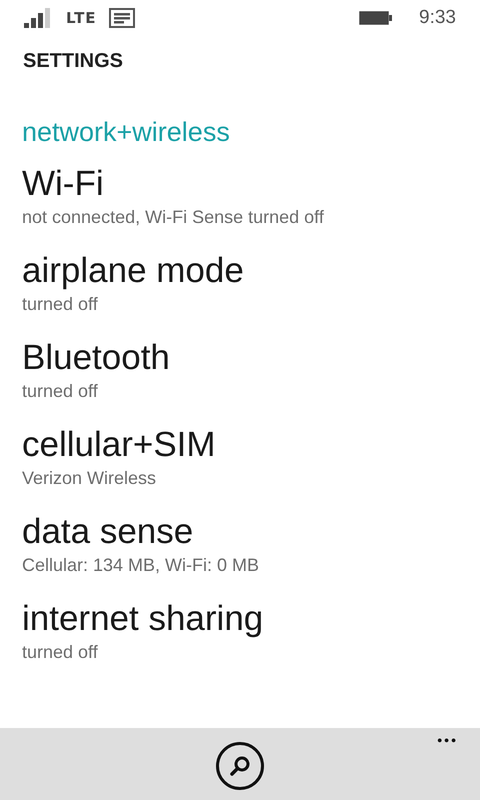 Image resolution: width=480 pixels, height=800 pixels. I want to click on setting-title: data sense, so click(108, 532).